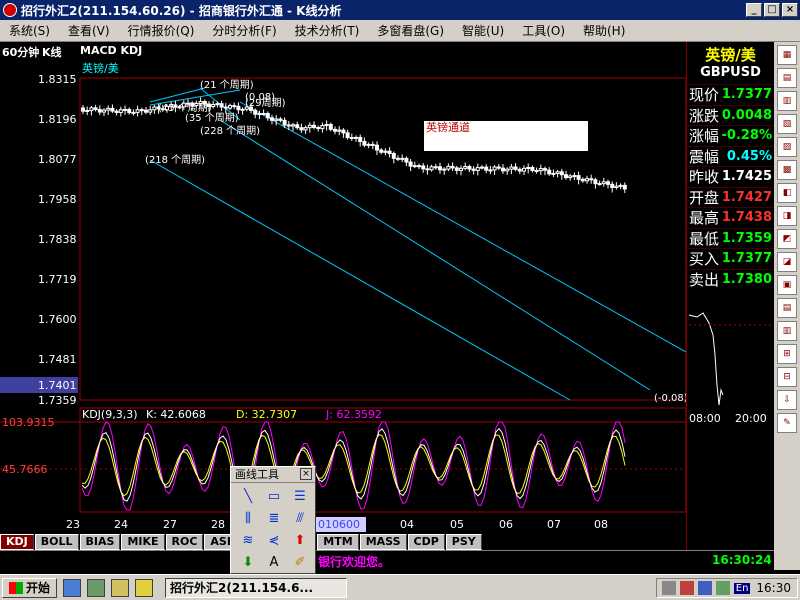 The image size is (800, 600). I want to click on tab-cdp: CDP, so click(426, 542).